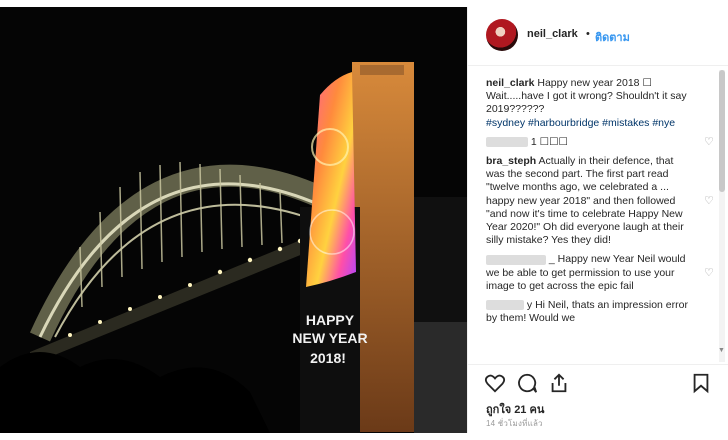 This screenshot has height=440, width=728. What do you see at coordinates (612, 37) in the screenshot?
I see `follow-button: ติดตาม` at bounding box center [612, 37].